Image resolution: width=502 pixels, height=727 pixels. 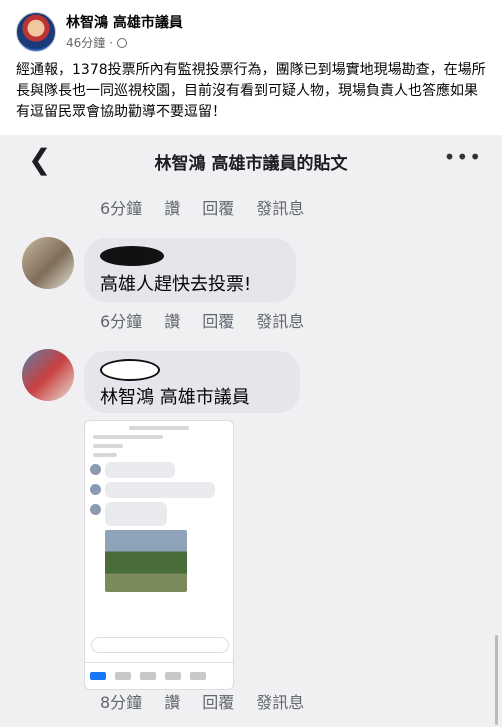 I want to click on shot-nav-title: 林智鴻 高雄市議員的貼文, so click(x=251, y=164).